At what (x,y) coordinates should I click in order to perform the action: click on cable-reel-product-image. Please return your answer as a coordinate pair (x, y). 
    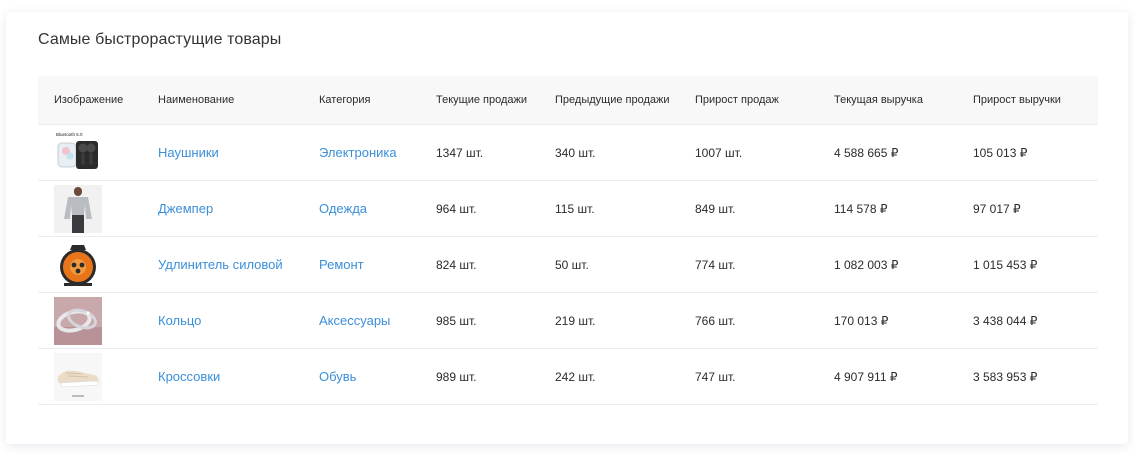
    Looking at the image, I should click on (78, 264).